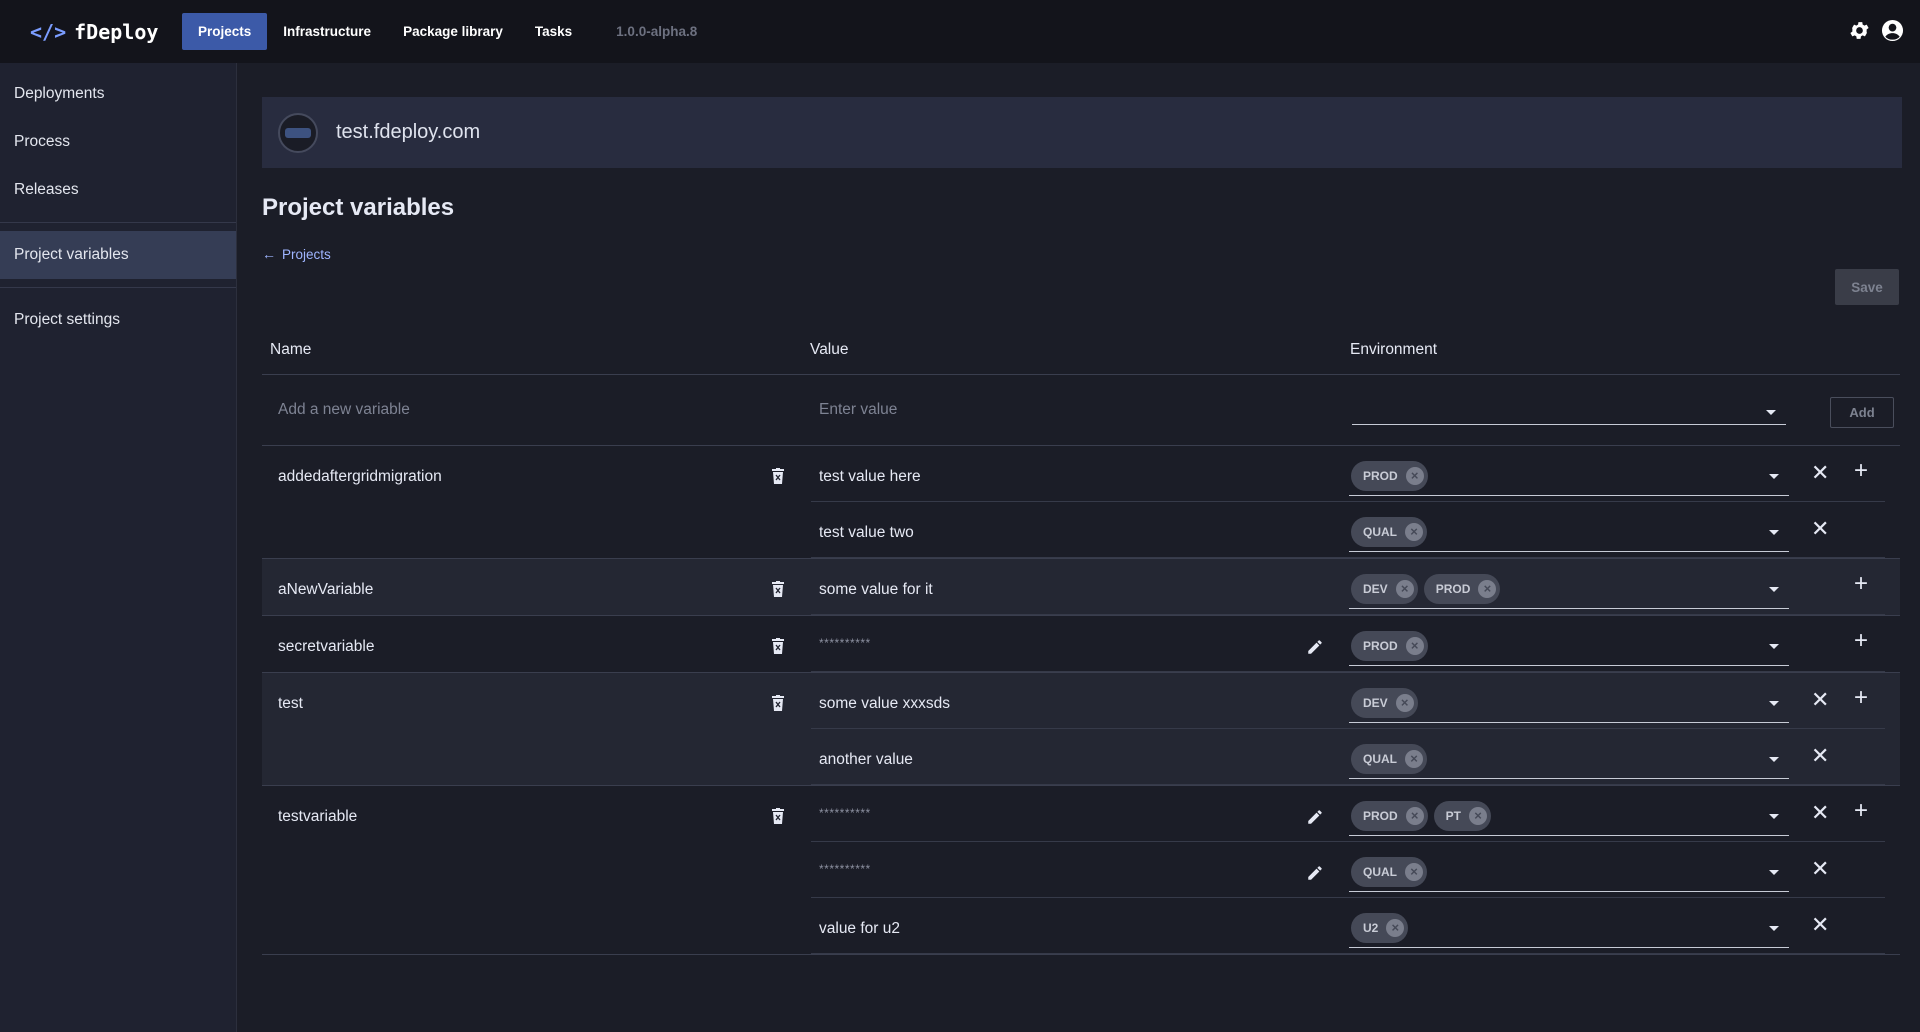 Image resolution: width=1920 pixels, height=1032 pixels. Describe the element at coordinates (1569, 928) in the screenshot. I see `environment-select: U2 ×` at that location.